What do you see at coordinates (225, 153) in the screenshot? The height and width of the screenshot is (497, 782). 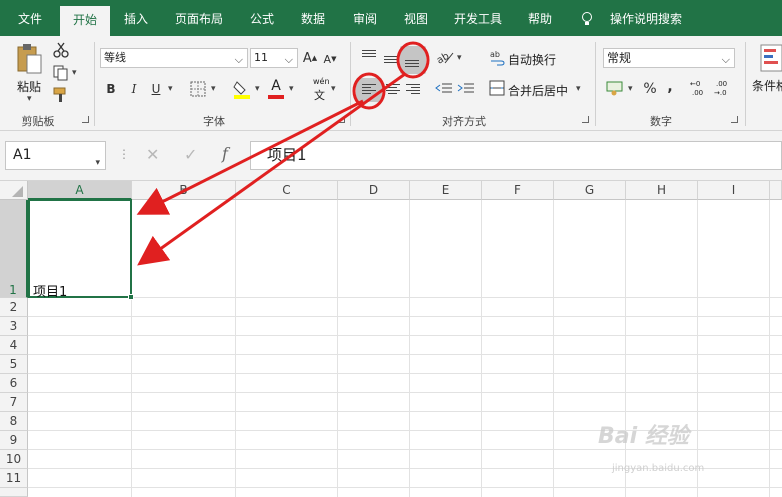 I see `insert-function-icon: f` at bounding box center [225, 153].